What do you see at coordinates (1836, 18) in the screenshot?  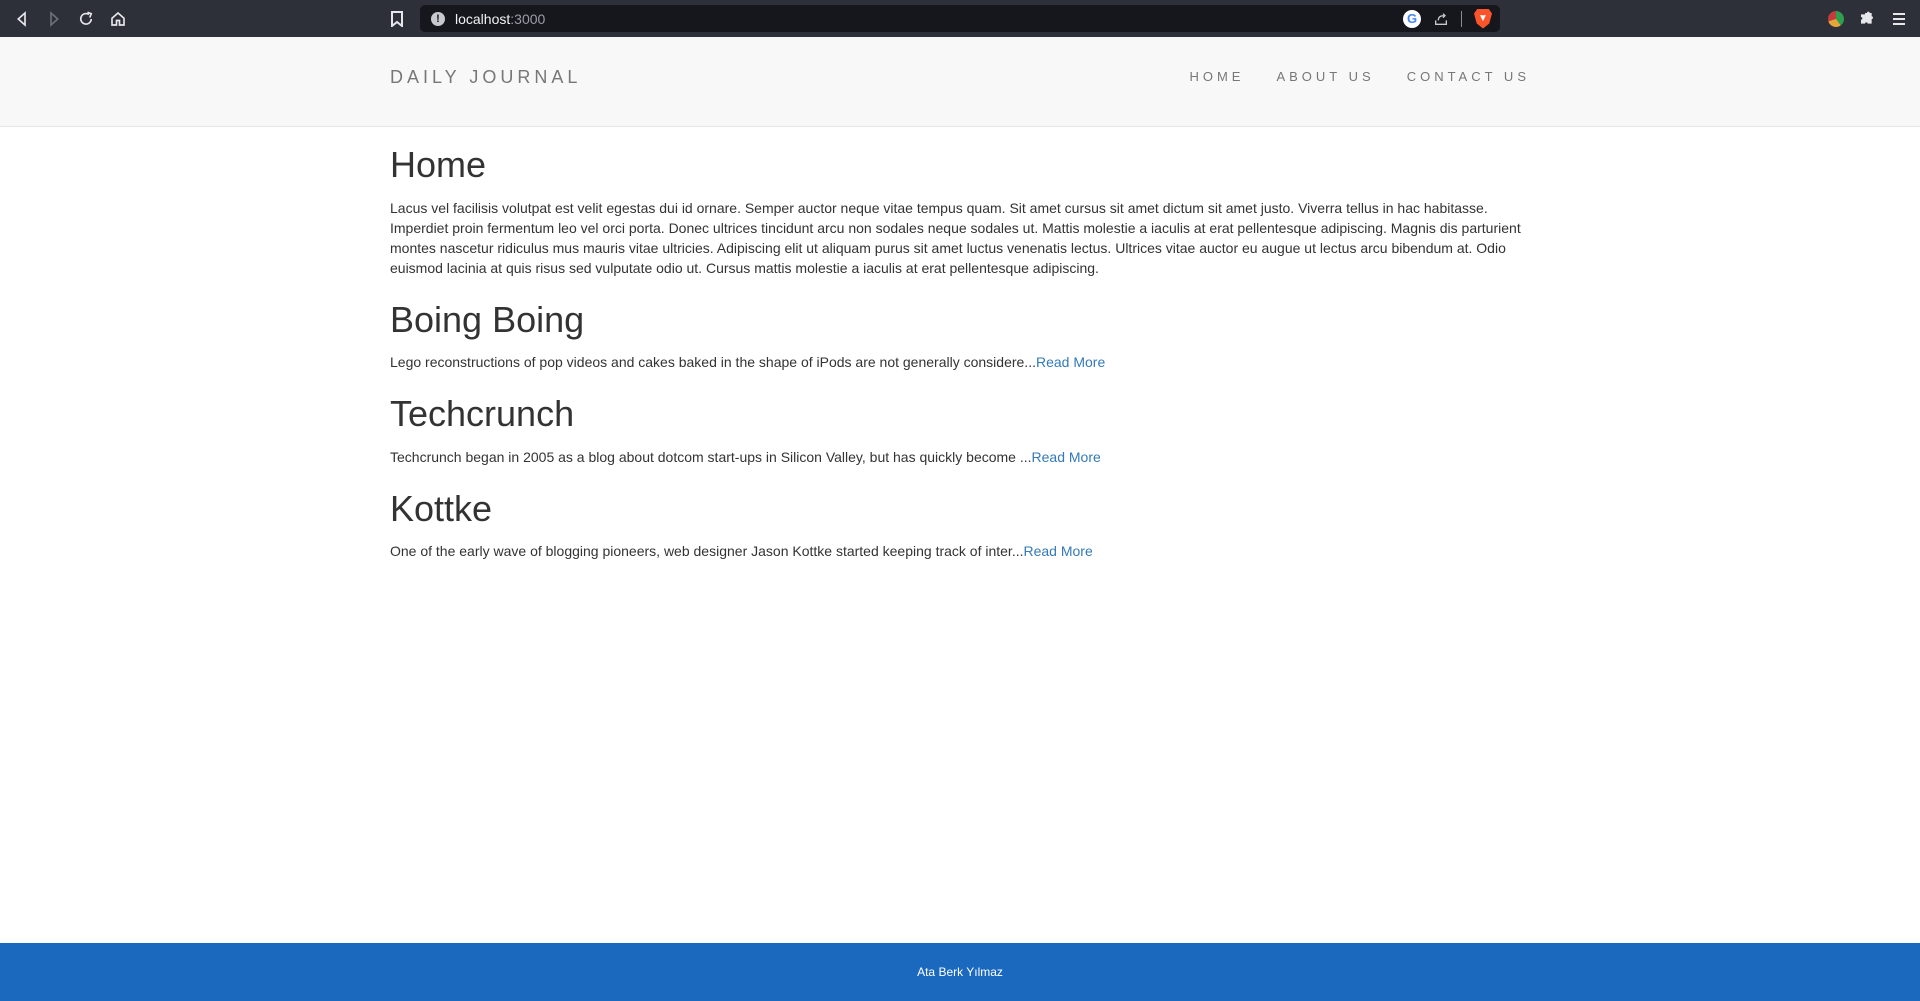 I see `wallet-icon` at bounding box center [1836, 18].